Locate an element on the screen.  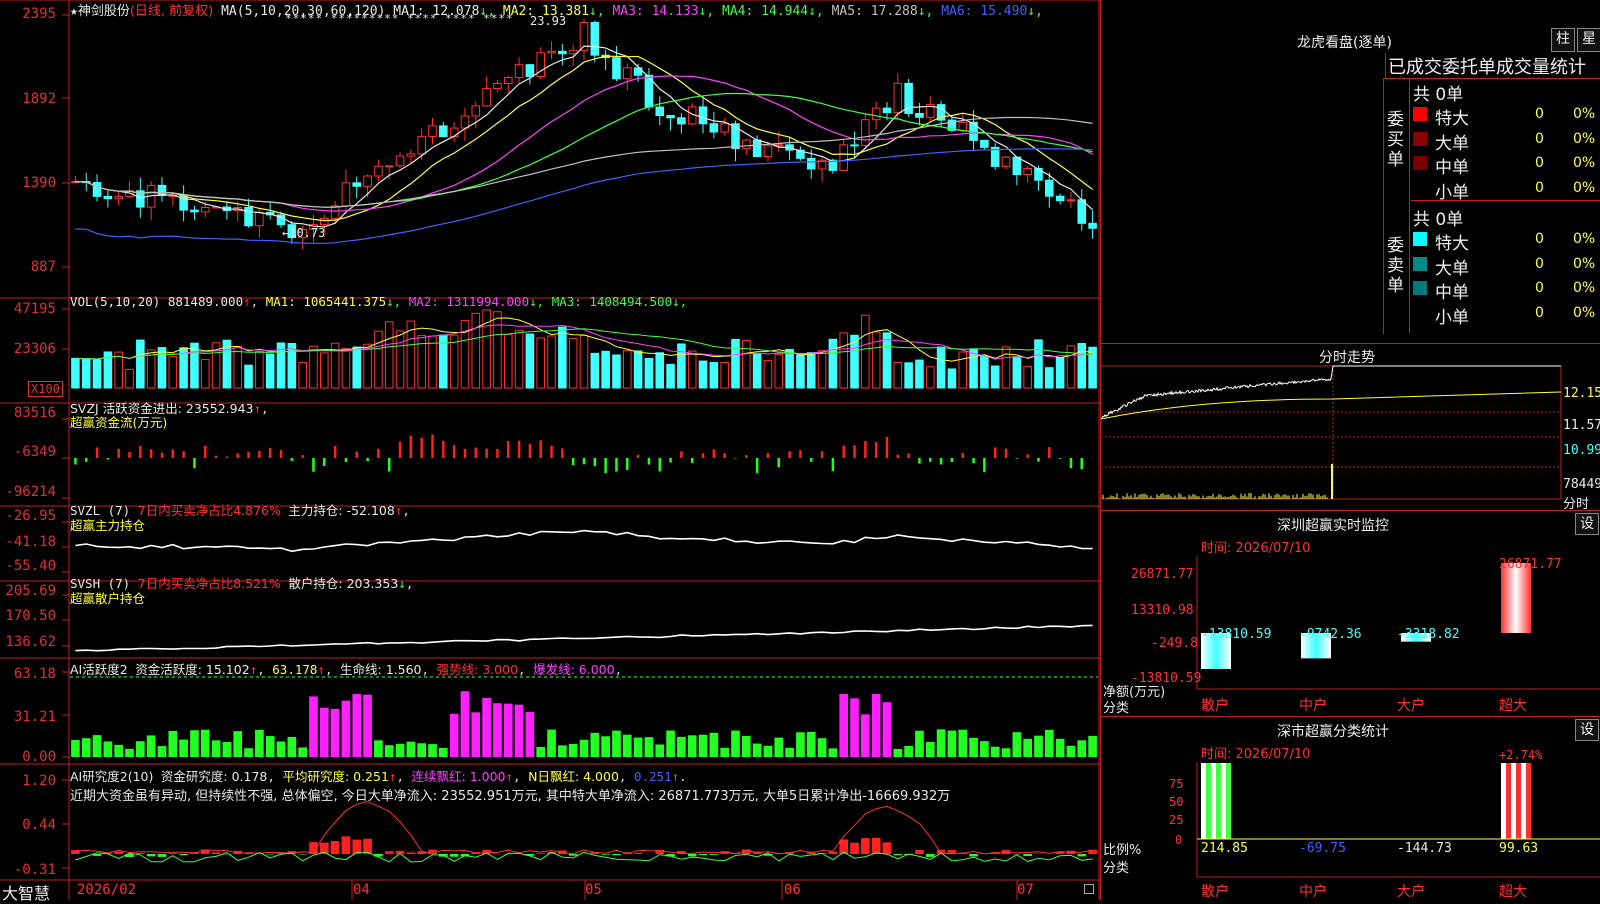
cls-axis-label: 25 is located at coordinates (1176, 820).